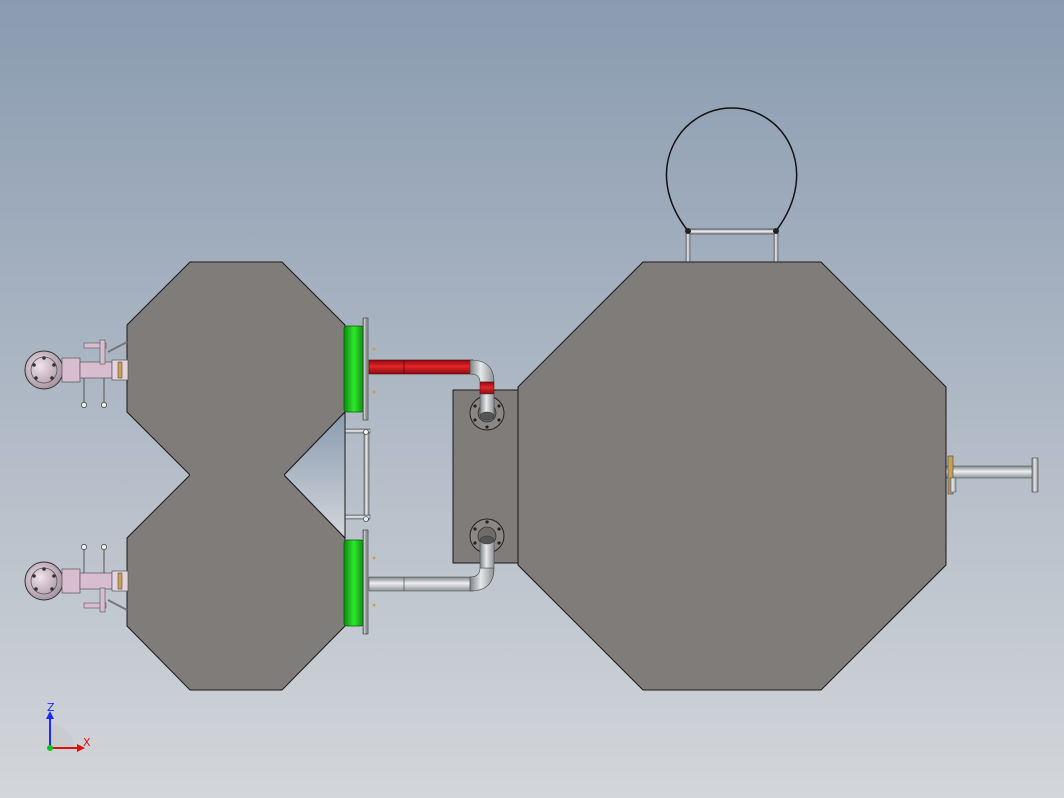 The height and width of the screenshot is (798, 1064). Describe the element at coordinates (421, 367) in the screenshot. I see `red-pipe-run` at that location.